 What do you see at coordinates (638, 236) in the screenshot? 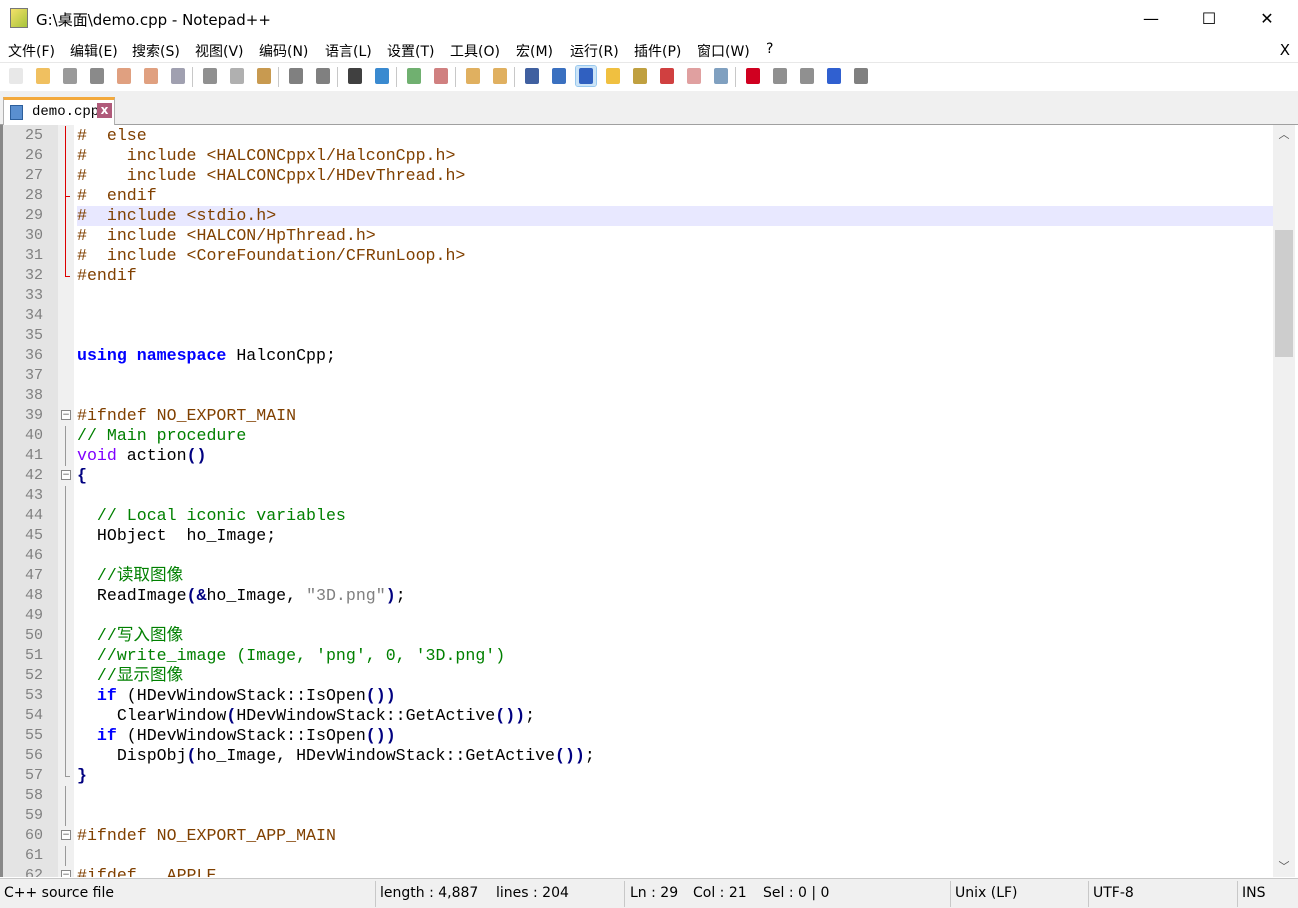
I see `code-line: 30 # include <HALCON/HpThread.h>` at bounding box center [638, 236].